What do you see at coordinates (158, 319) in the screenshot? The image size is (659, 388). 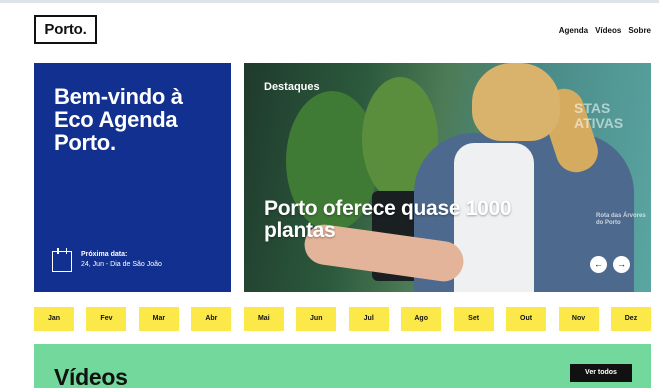 I see `month-mar: Mar` at bounding box center [158, 319].